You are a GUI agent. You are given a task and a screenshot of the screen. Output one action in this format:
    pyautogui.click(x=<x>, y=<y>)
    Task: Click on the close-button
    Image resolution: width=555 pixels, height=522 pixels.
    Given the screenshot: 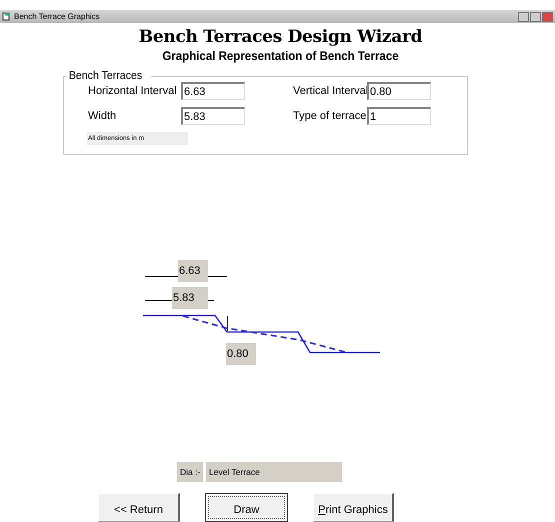 What is the action you would take?
    pyautogui.click(x=547, y=17)
    